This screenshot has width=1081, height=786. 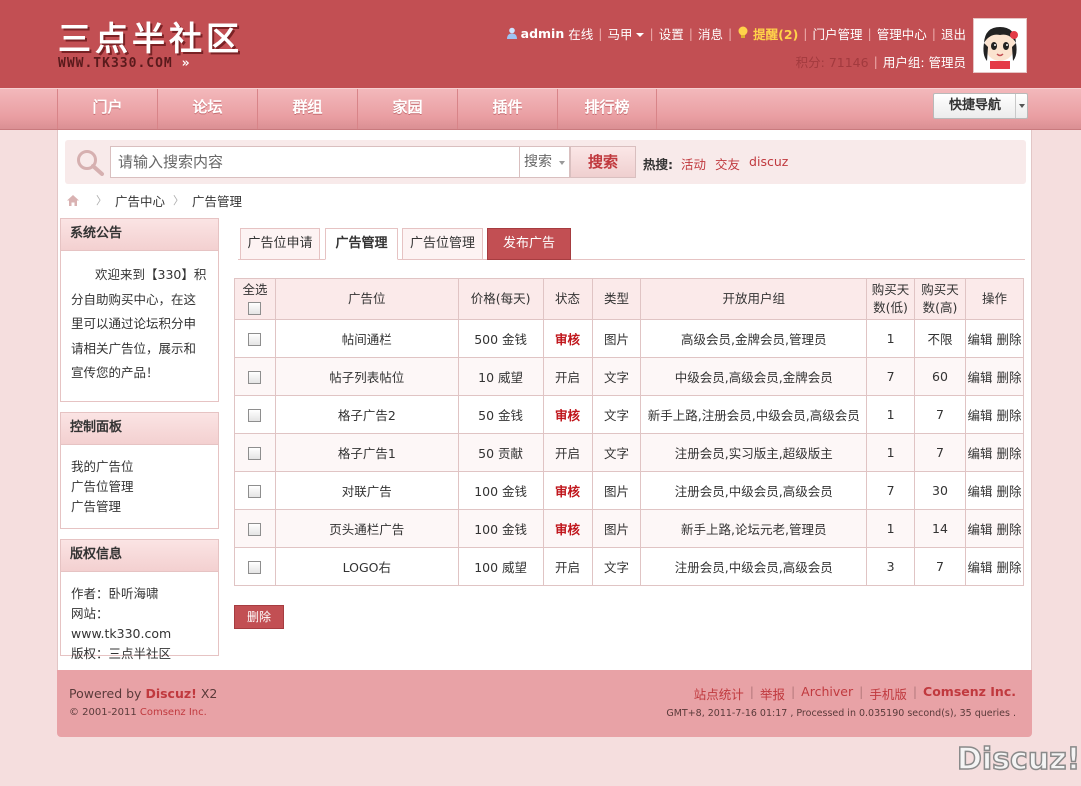 I want to click on portal-admin-link: 门户管理, so click(x=838, y=33).